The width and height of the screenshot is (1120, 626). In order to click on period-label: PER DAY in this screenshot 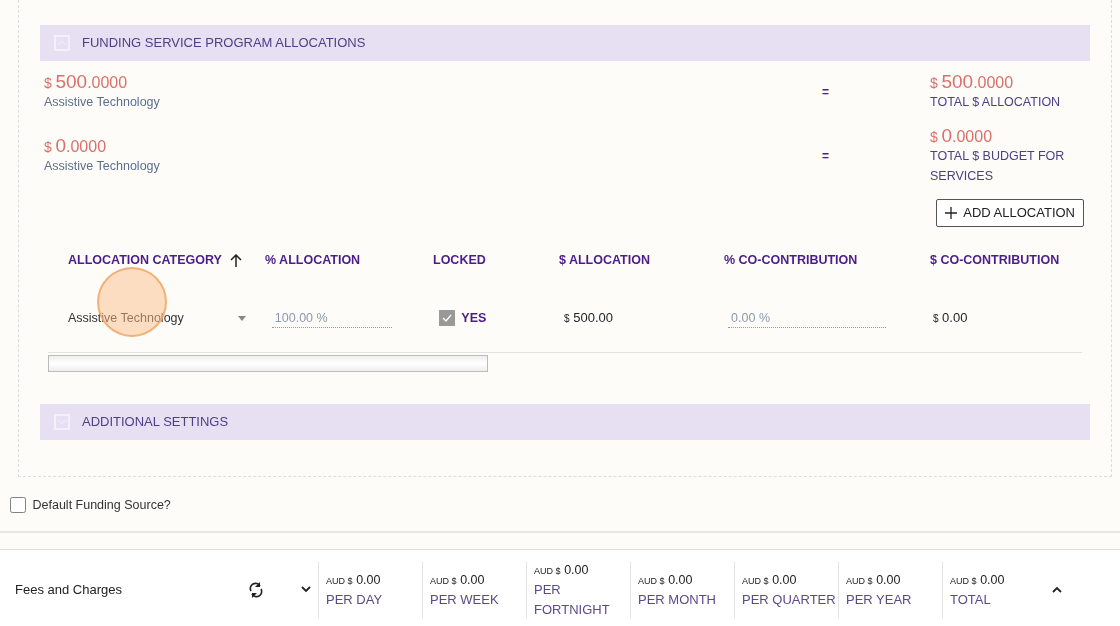, I will do `click(355, 599)`.